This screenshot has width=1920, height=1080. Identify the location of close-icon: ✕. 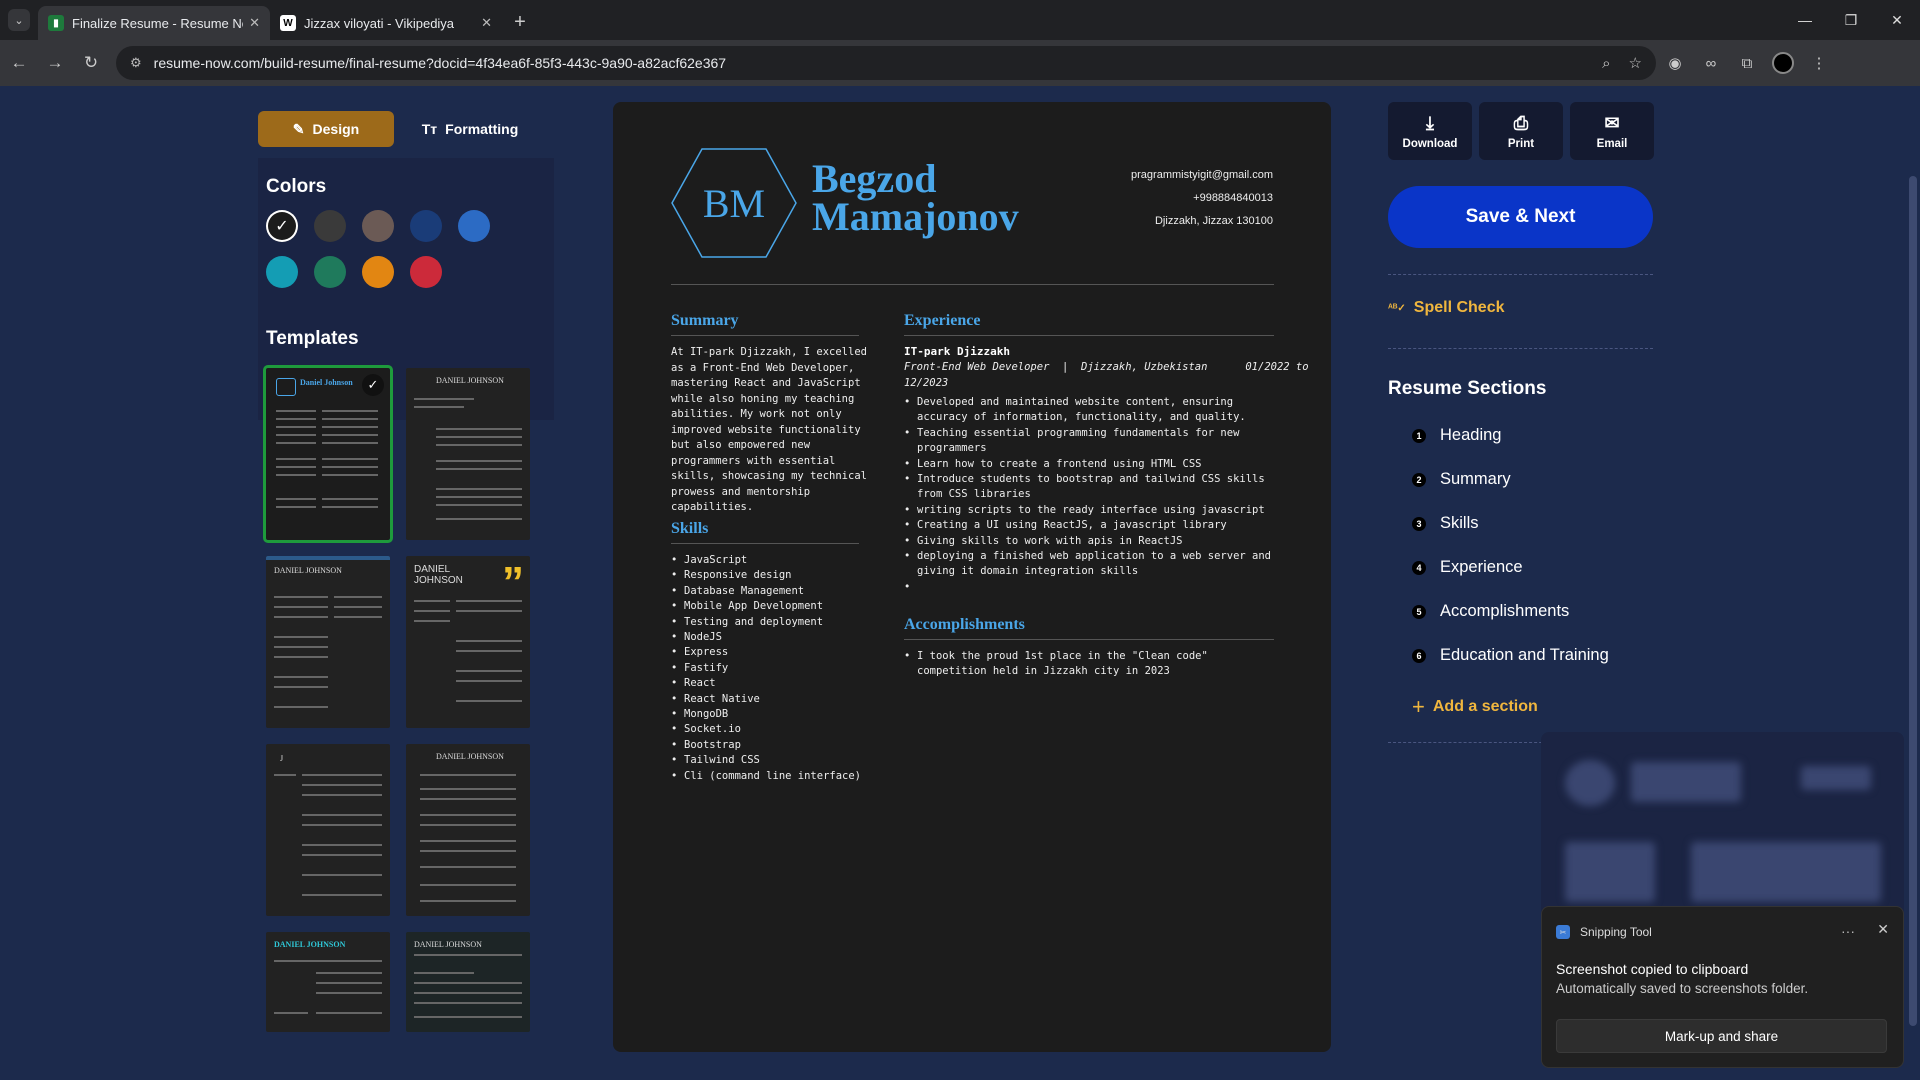
(1883, 929).